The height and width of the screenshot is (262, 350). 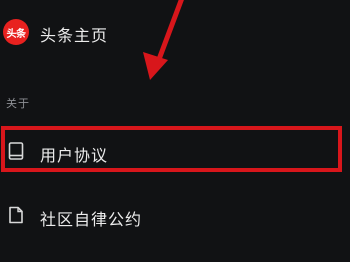 What do you see at coordinates (16, 215) in the screenshot?
I see `document-icon` at bounding box center [16, 215].